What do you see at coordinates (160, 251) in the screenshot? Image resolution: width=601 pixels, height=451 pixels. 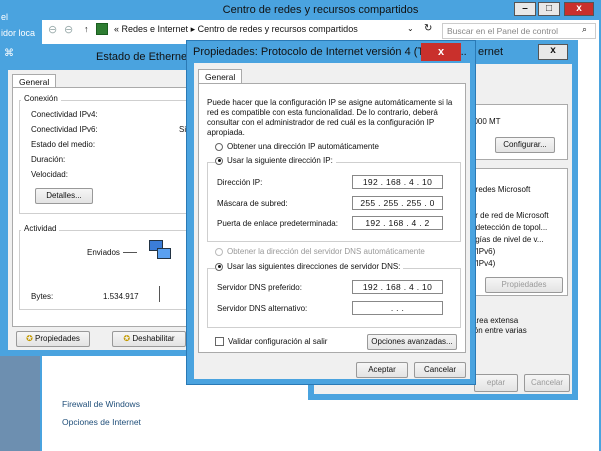 I see `network-activity-icon` at bounding box center [160, 251].